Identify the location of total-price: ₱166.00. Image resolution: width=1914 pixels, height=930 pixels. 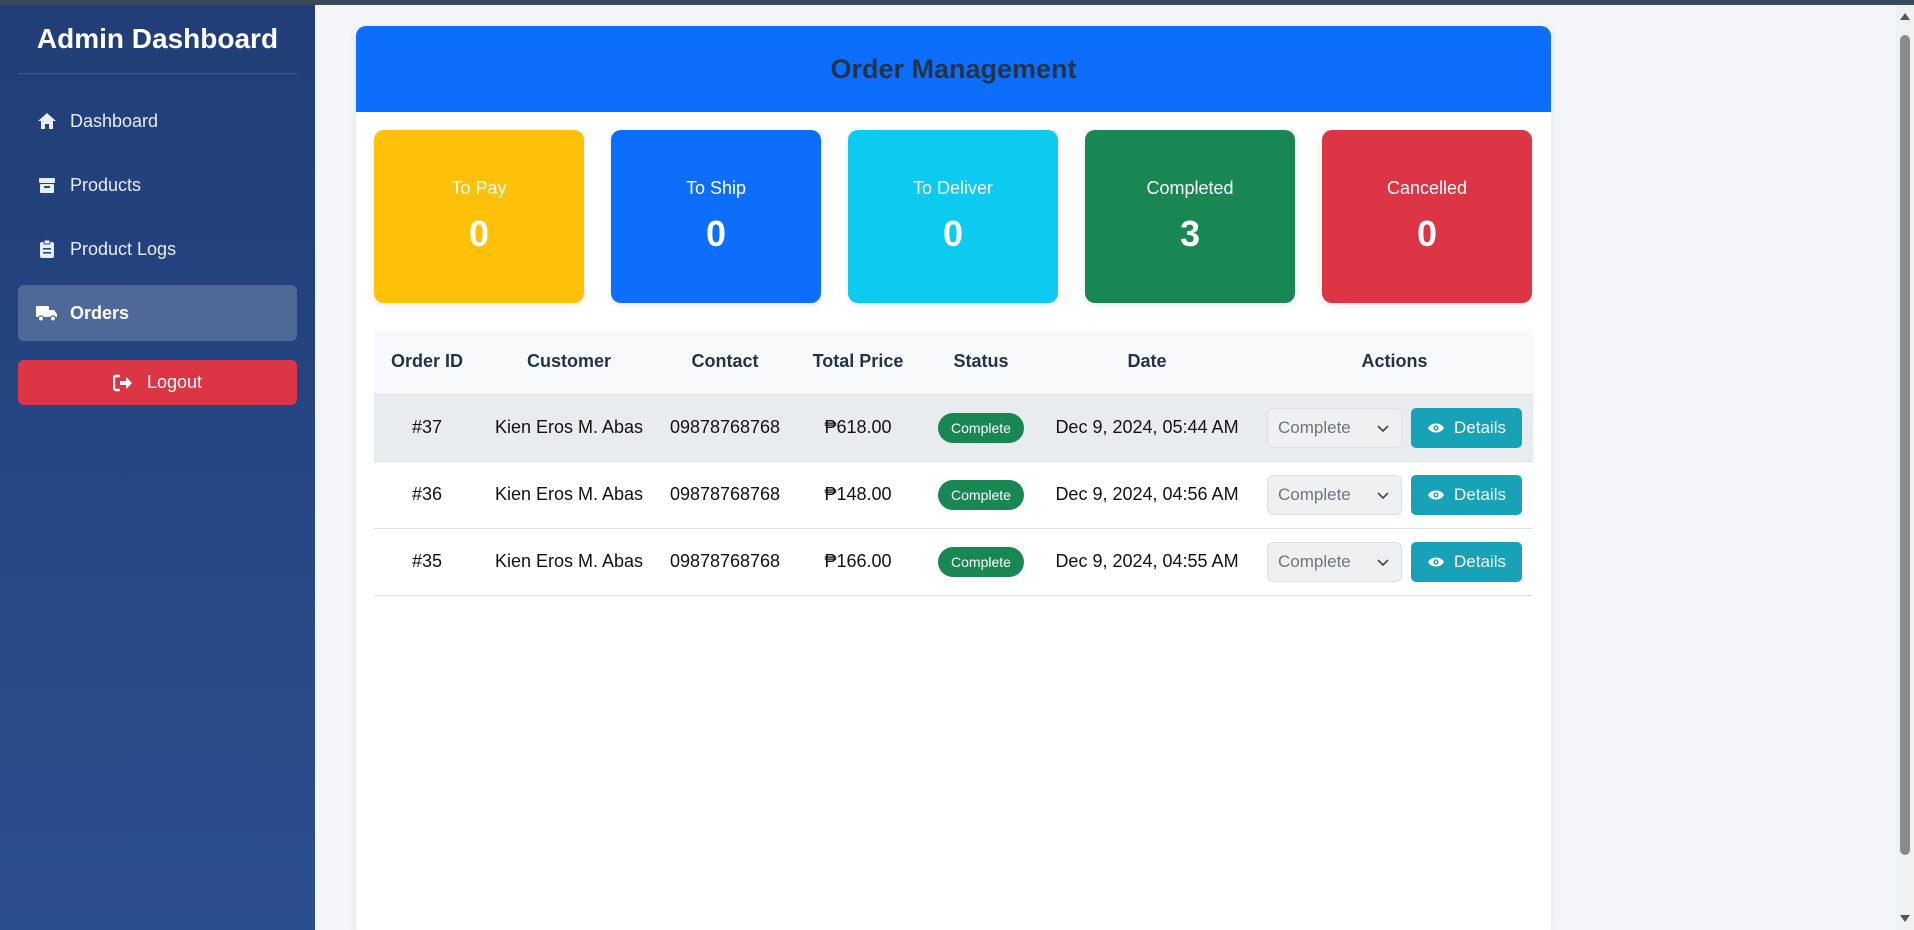
(858, 562).